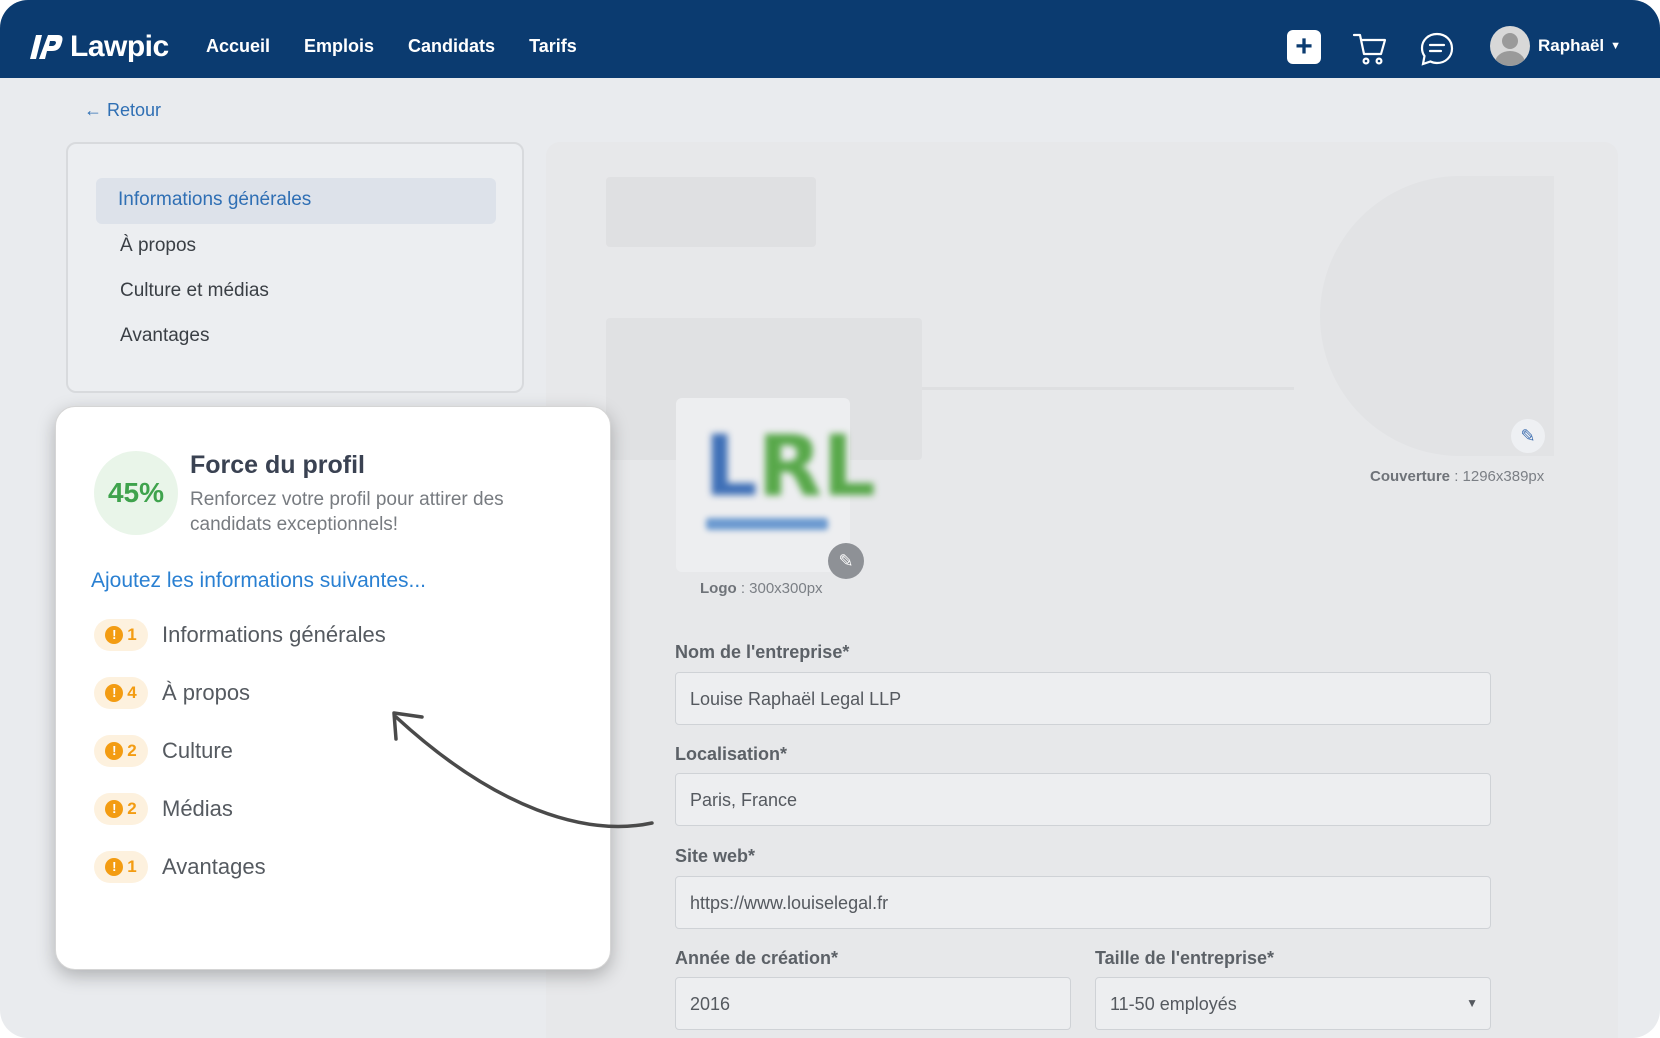  I want to click on back-link: ← Retour, so click(122, 110).